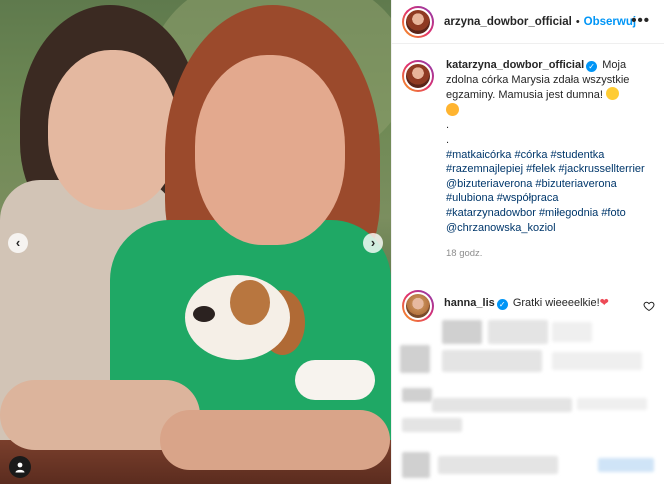 The width and height of the screenshot is (664, 484). Describe the element at coordinates (270, 150) in the screenshot. I see `mother-face` at that location.